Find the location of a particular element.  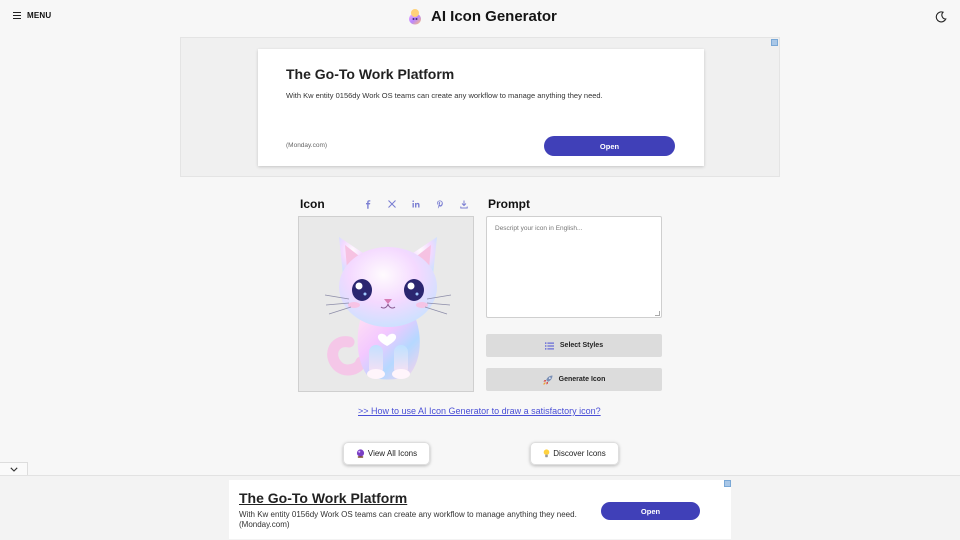

icon-heading: Icon is located at coordinates (312, 204).